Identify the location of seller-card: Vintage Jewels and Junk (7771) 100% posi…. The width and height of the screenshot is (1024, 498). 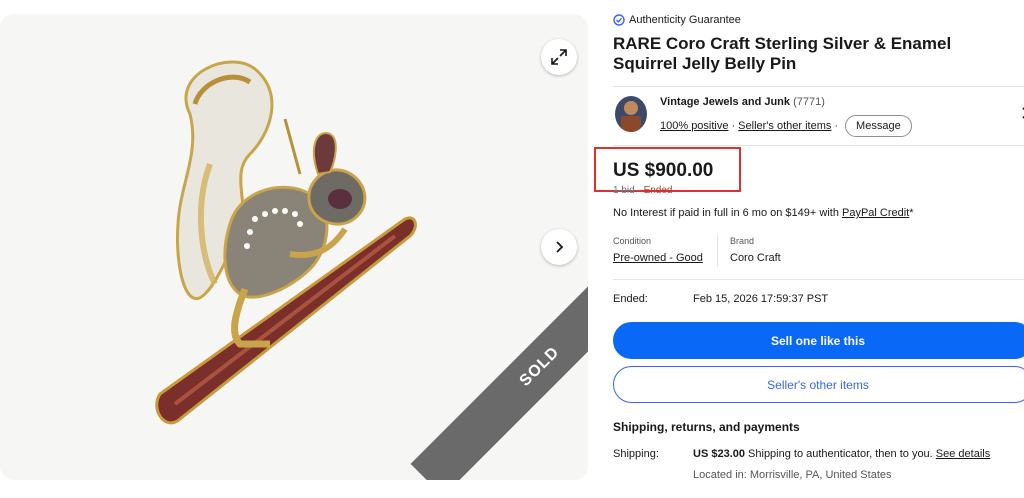
(818, 116).